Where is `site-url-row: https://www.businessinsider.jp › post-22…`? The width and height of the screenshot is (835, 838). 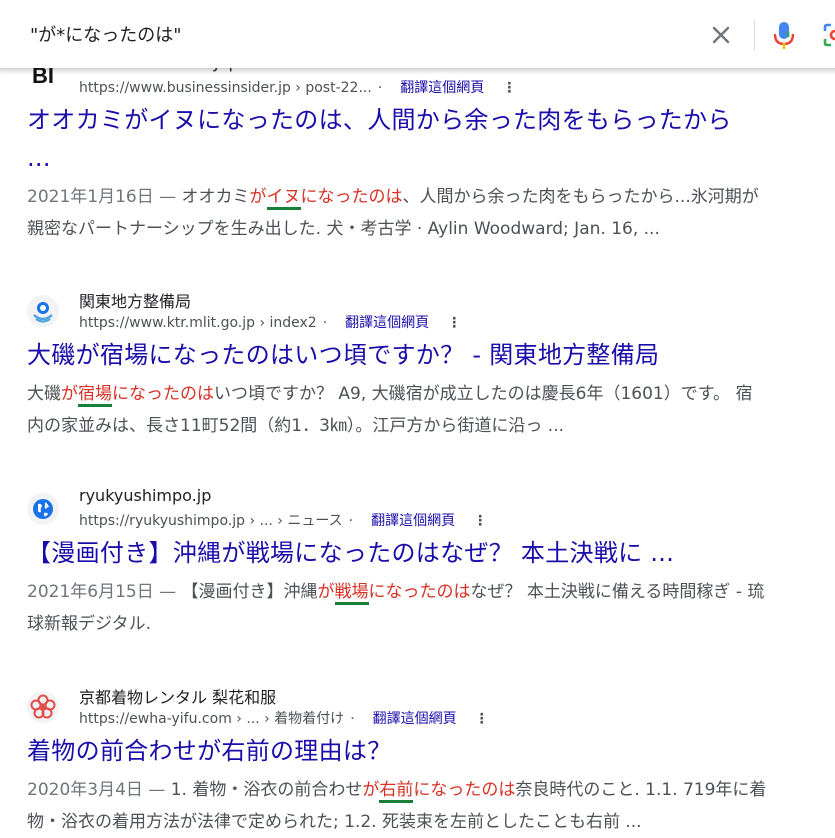 site-url-row: https://www.businessinsider.jp › post-22… is located at coordinates (298, 88).